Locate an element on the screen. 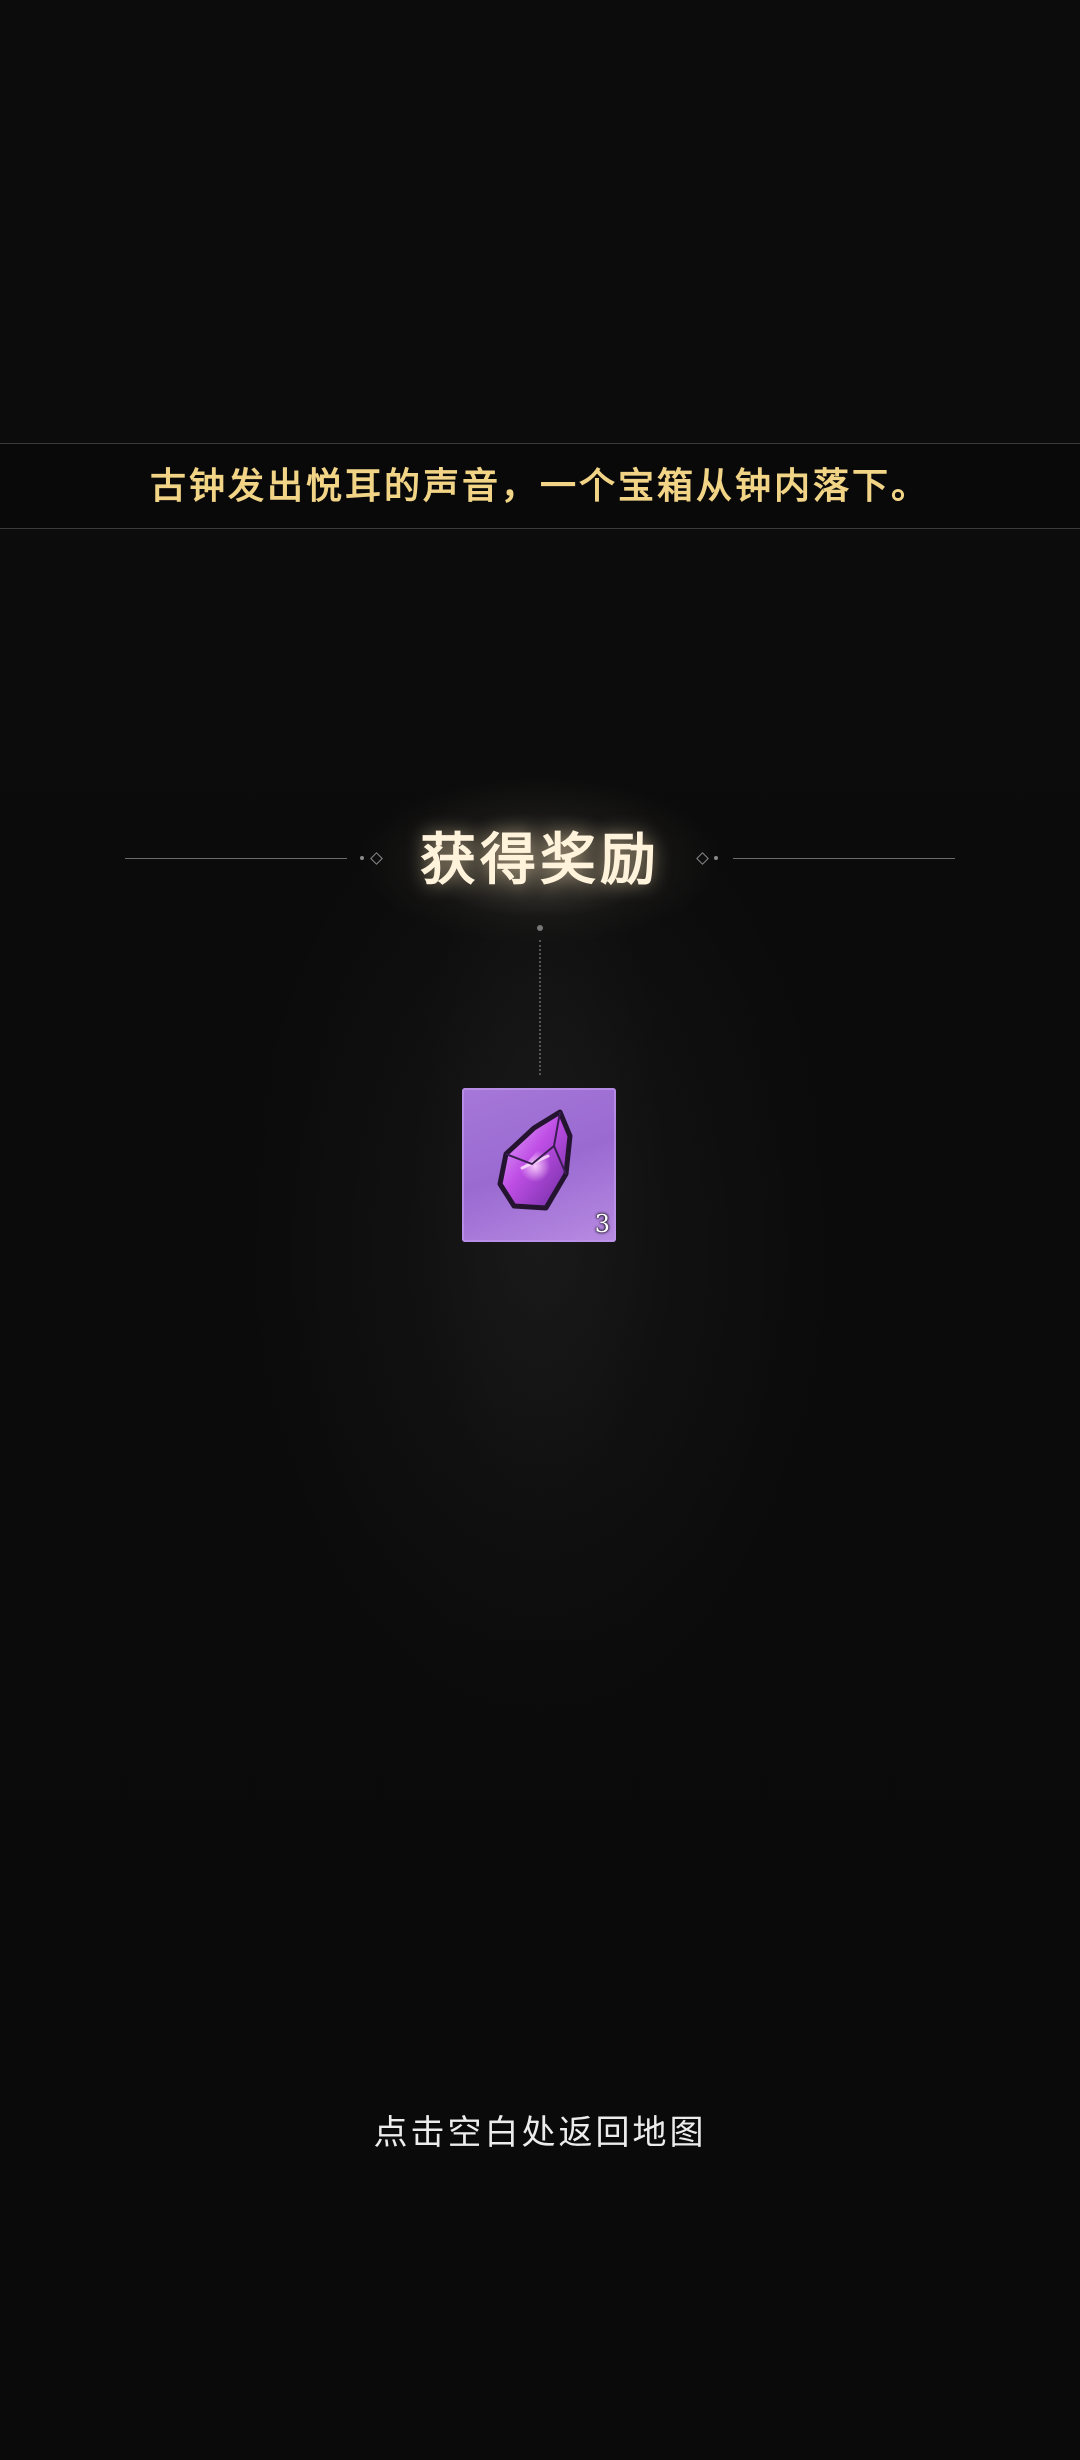  header-dot-left is located at coordinates (362, 858).